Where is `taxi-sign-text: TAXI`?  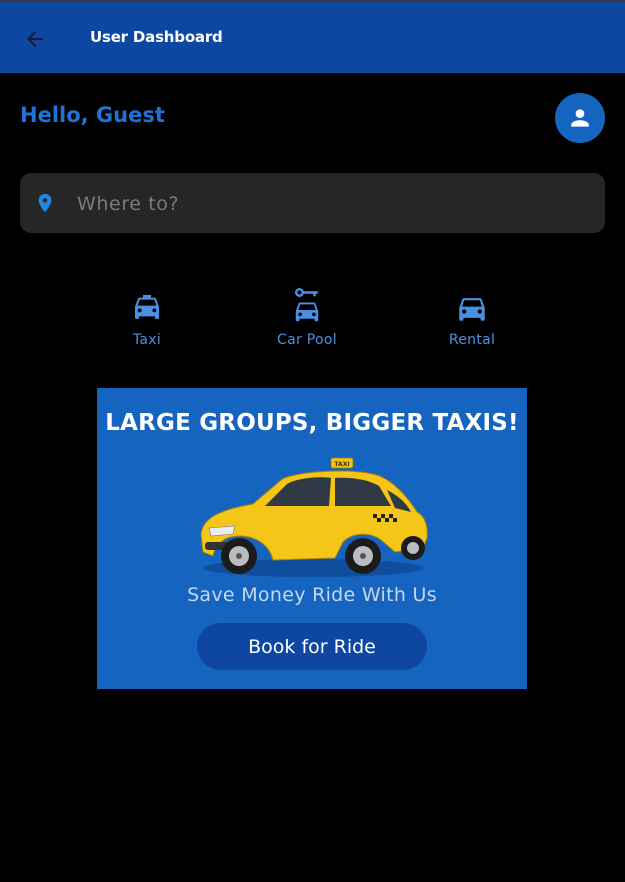 taxi-sign-text: TAXI is located at coordinates (341, 464).